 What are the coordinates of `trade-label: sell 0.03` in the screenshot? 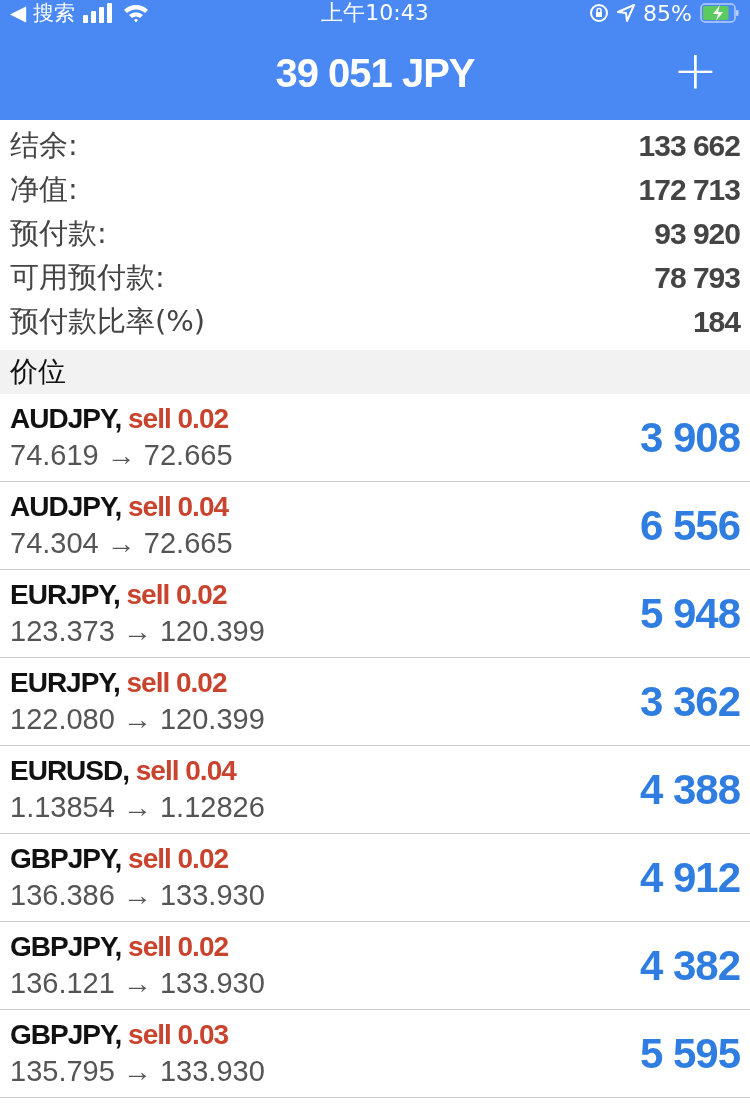 It's located at (178, 1034).